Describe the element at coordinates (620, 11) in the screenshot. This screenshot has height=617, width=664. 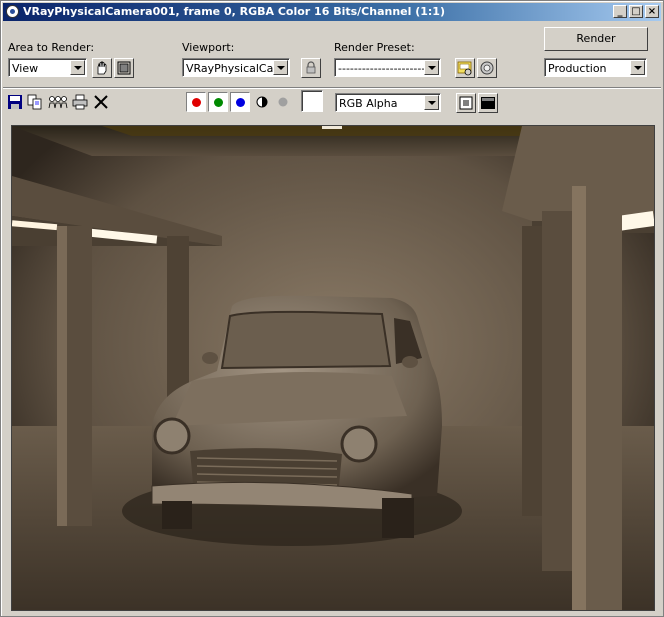
I see `minimize-button: _` at that location.